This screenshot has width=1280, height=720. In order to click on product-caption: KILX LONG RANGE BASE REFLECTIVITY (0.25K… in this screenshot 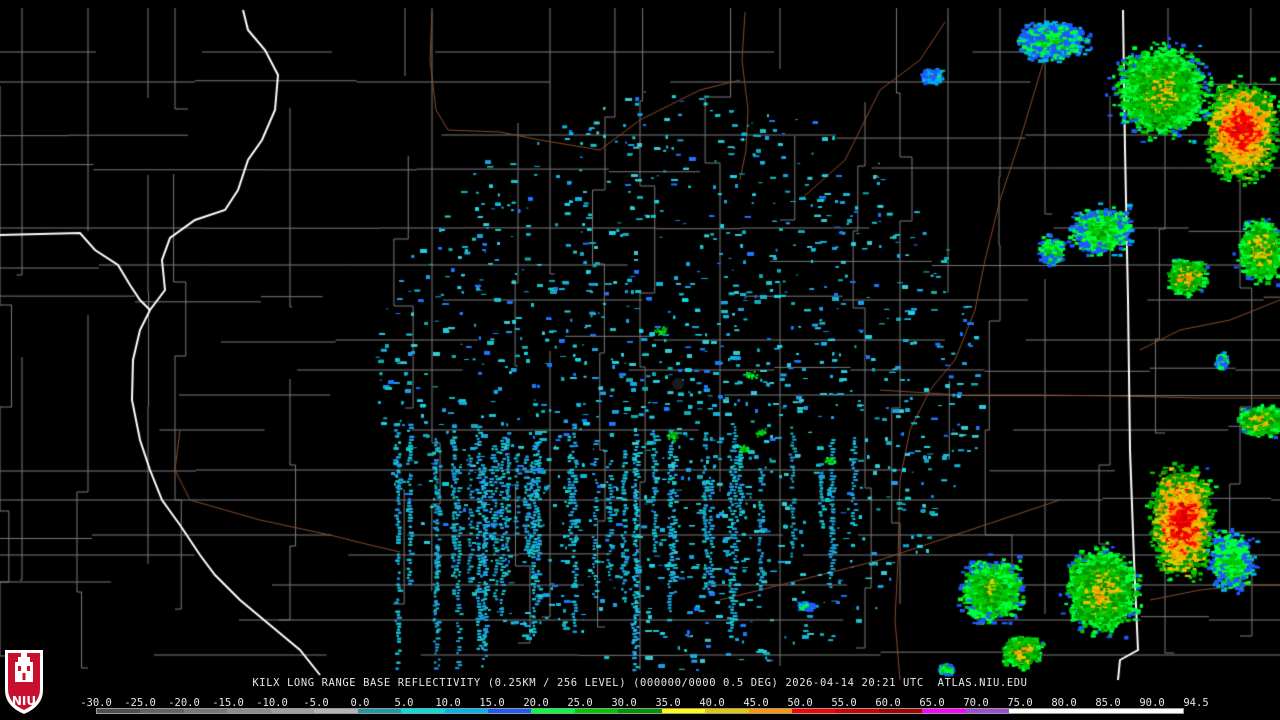, I will do `click(640, 683)`.